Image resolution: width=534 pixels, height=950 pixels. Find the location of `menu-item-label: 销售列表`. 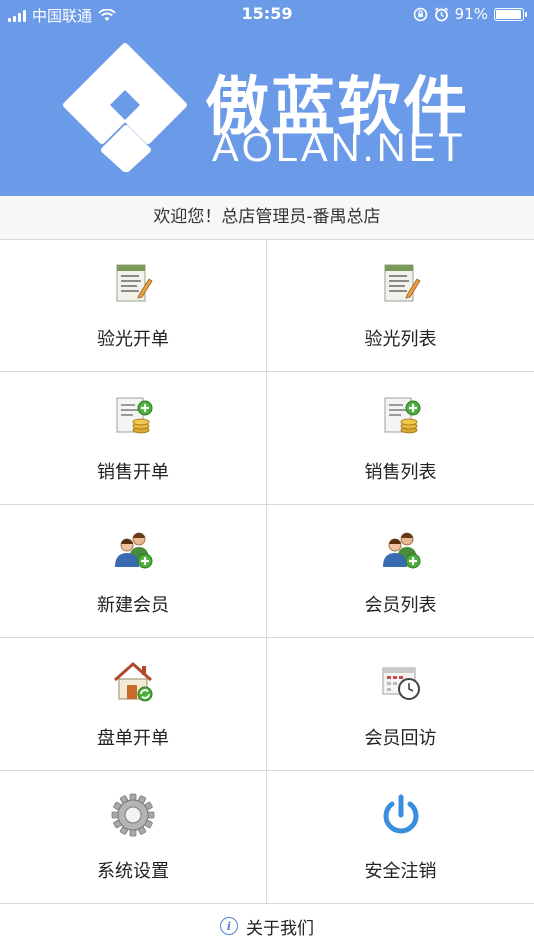

menu-item-label: 销售列表 is located at coordinates (400, 472).